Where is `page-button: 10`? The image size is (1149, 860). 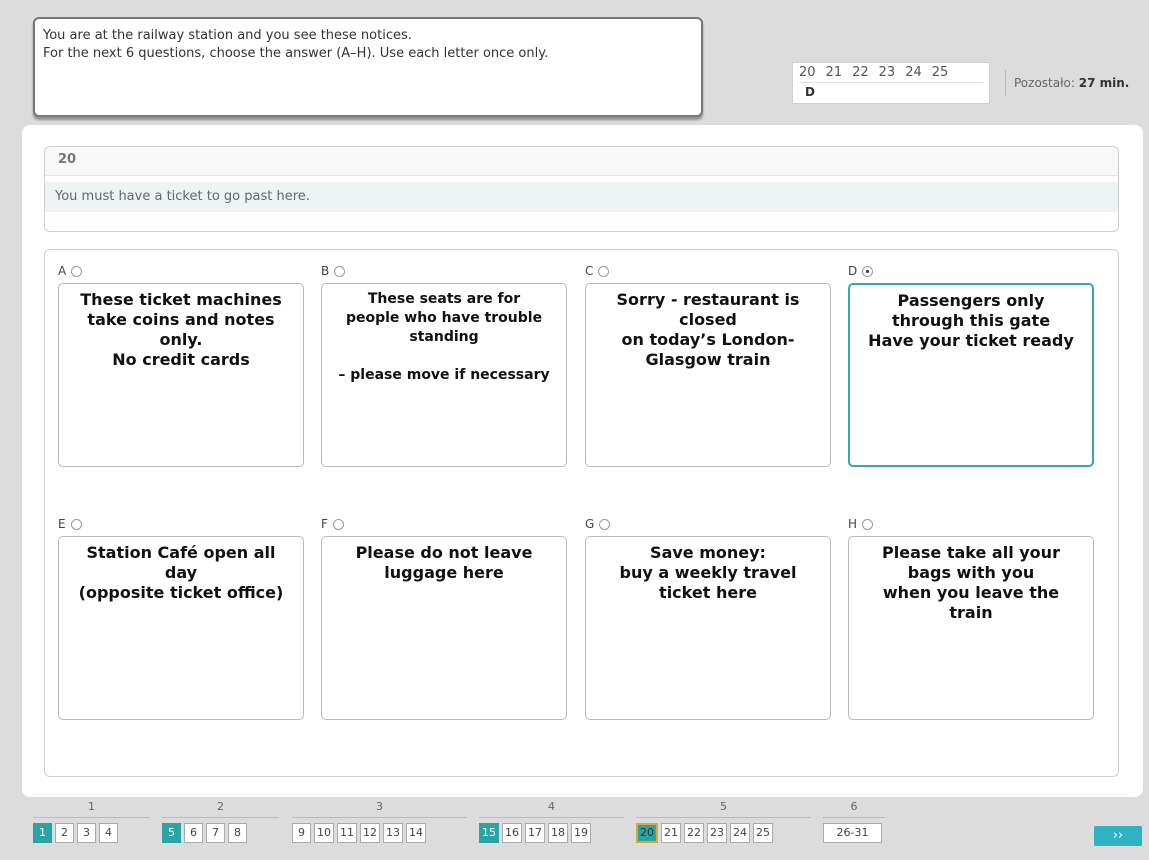
page-button: 10 is located at coordinates (324, 833).